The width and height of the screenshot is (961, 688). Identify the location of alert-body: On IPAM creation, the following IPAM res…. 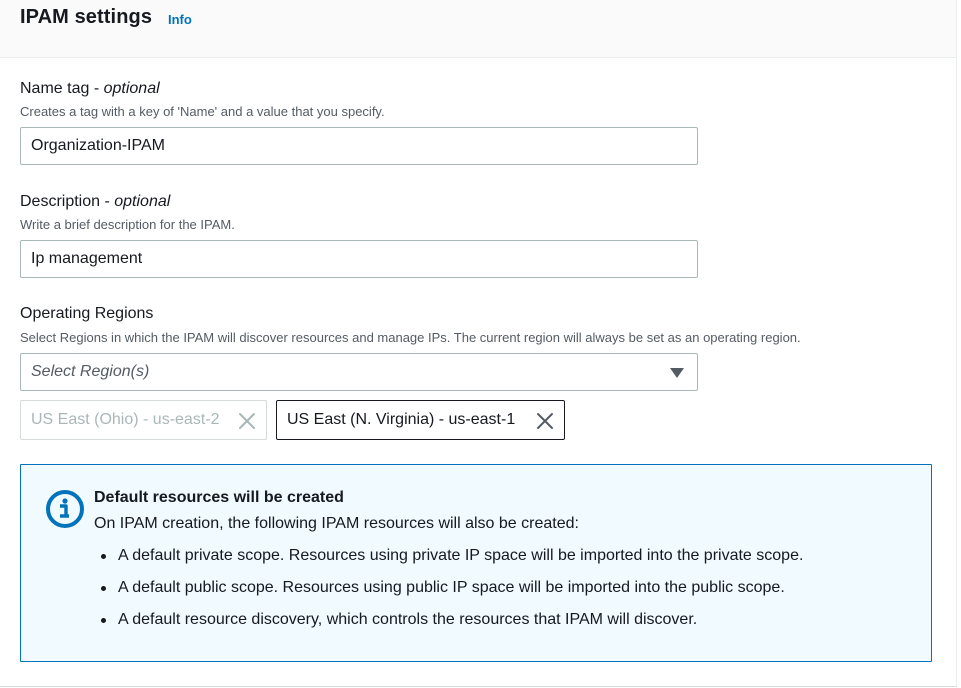
(336, 523).